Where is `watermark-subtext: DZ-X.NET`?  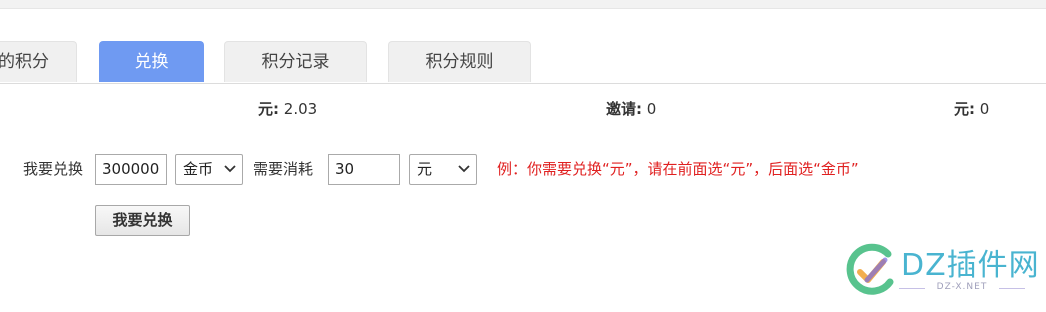
watermark-subtext: DZ-X.NET is located at coordinates (962, 287).